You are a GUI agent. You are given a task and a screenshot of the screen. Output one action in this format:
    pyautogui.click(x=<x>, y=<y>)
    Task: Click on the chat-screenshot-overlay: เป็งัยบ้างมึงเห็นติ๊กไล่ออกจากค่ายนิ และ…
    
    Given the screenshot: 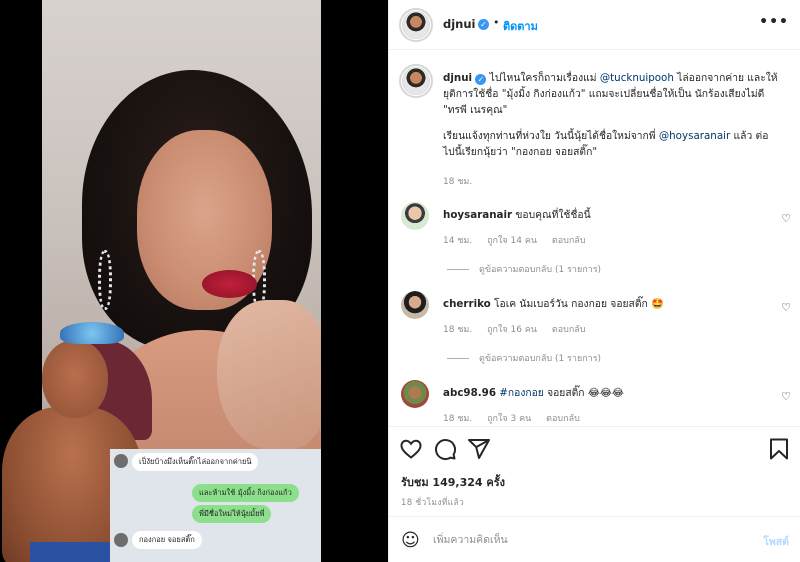 What is the action you would take?
    pyautogui.click(x=215, y=505)
    